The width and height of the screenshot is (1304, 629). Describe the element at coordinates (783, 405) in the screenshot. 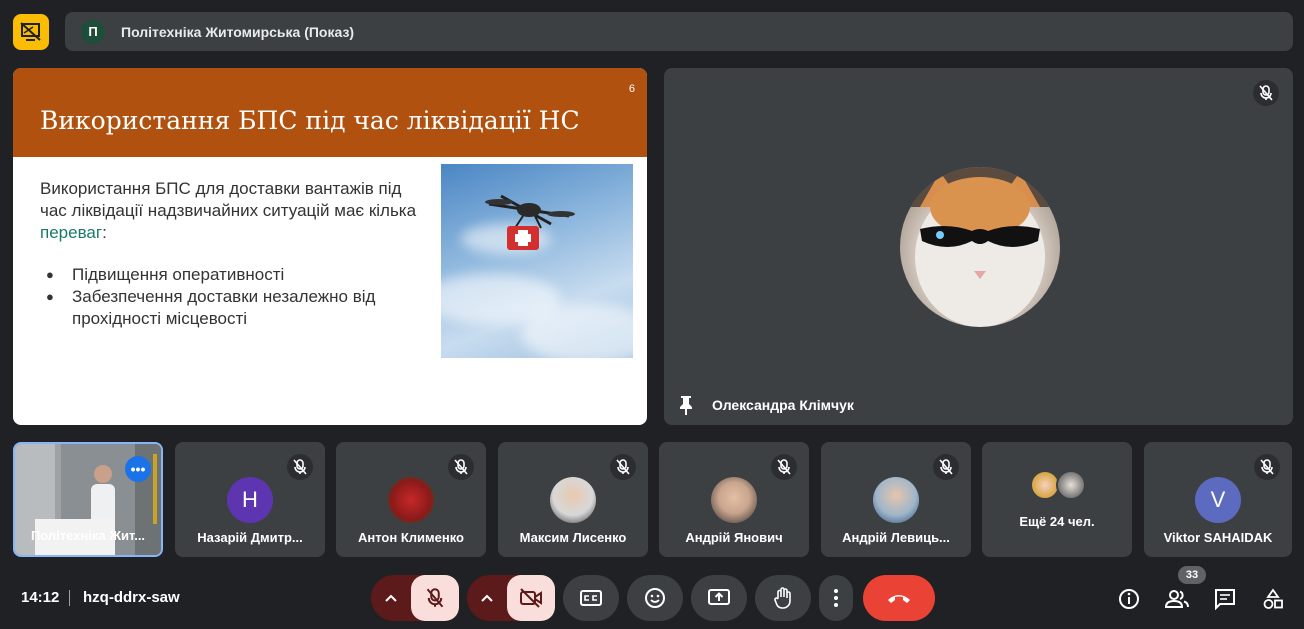

I see `speaker-name: Олександра Клімчук` at that location.